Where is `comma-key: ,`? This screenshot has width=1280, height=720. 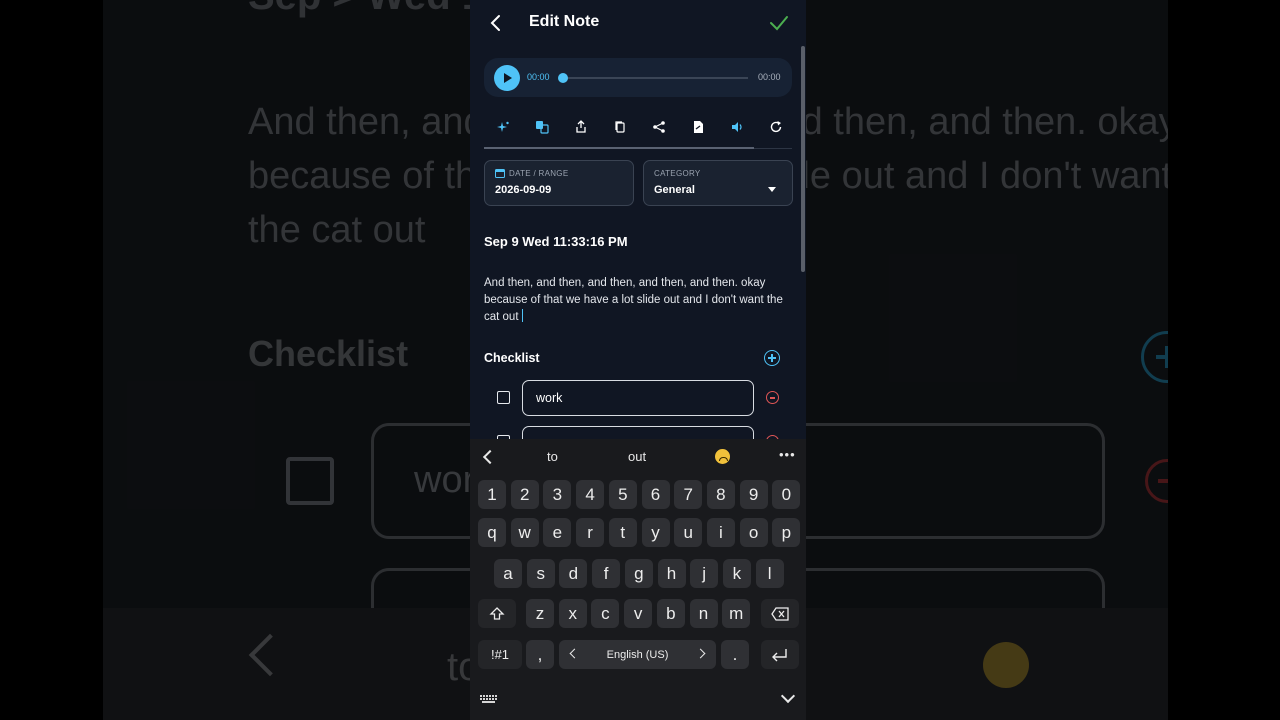 comma-key: , is located at coordinates (540, 654).